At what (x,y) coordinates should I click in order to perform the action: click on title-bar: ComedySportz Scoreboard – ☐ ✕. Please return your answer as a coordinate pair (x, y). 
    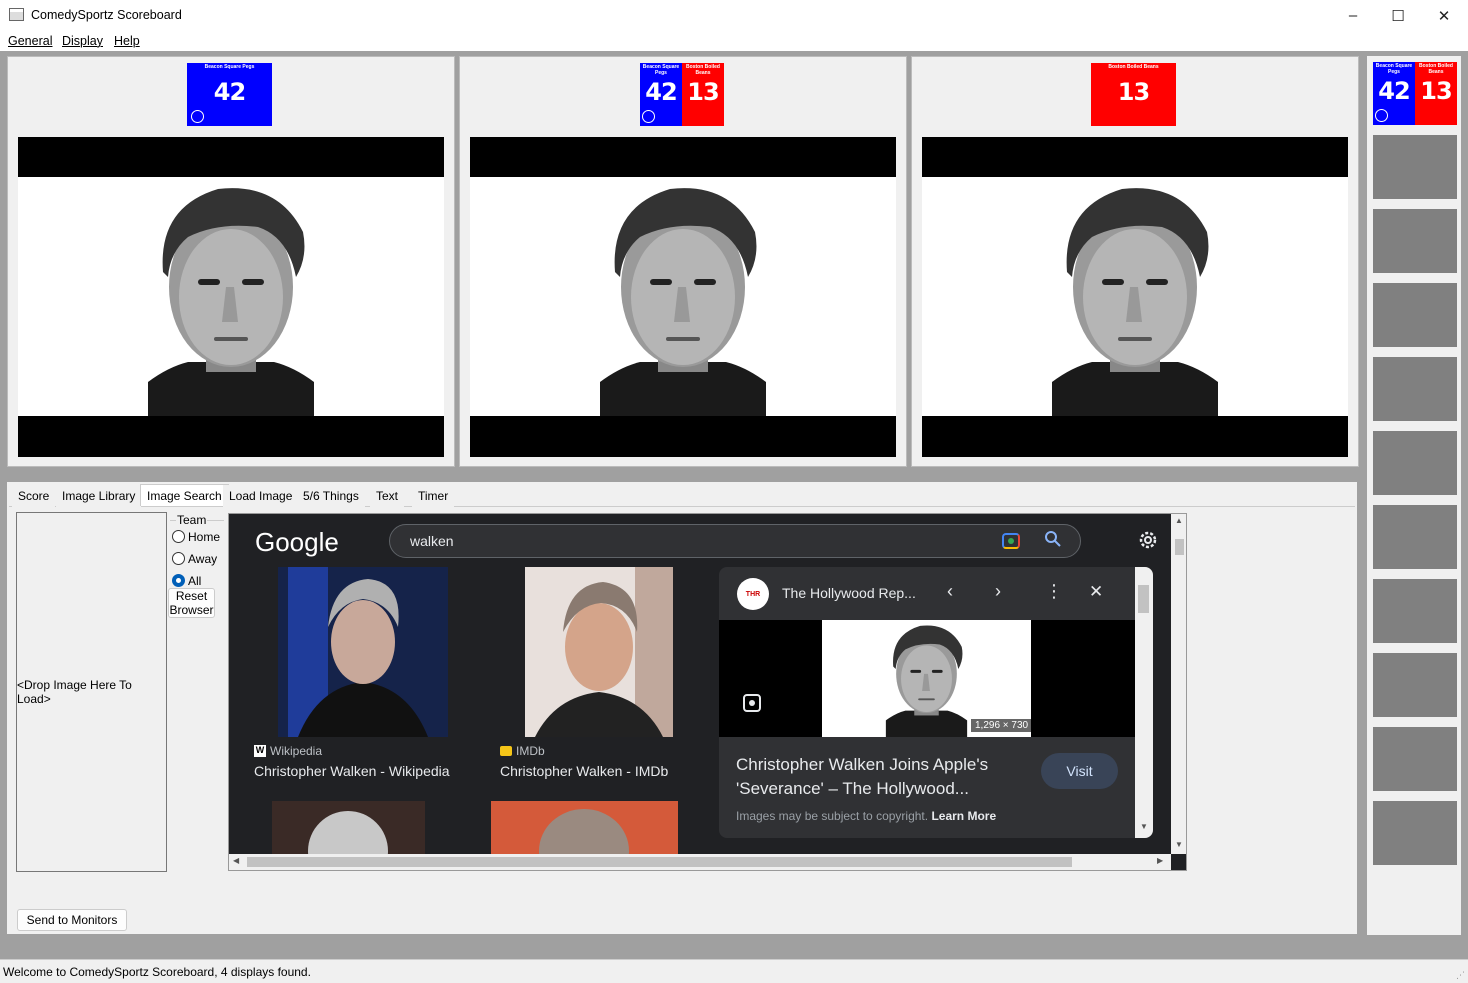
    Looking at the image, I should click on (734, 15).